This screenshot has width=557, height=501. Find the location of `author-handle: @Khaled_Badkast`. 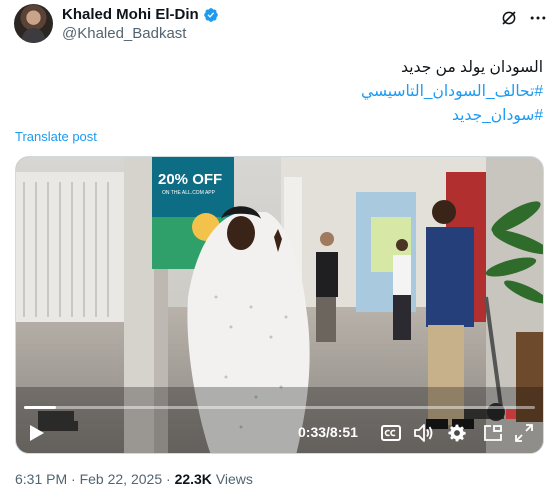

author-handle: @Khaled_Badkast is located at coordinates (124, 33).